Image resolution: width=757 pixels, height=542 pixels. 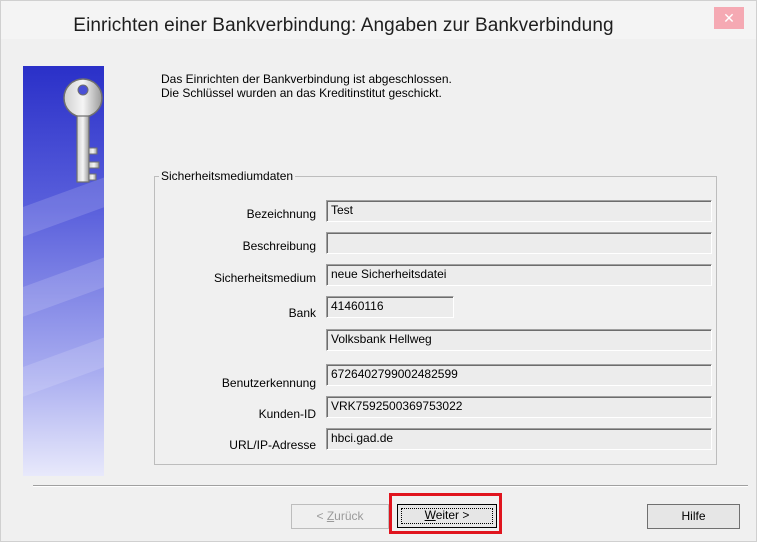 What do you see at coordinates (445, 513) in the screenshot?
I see `highlight-box` at bounding box center [445, 513].